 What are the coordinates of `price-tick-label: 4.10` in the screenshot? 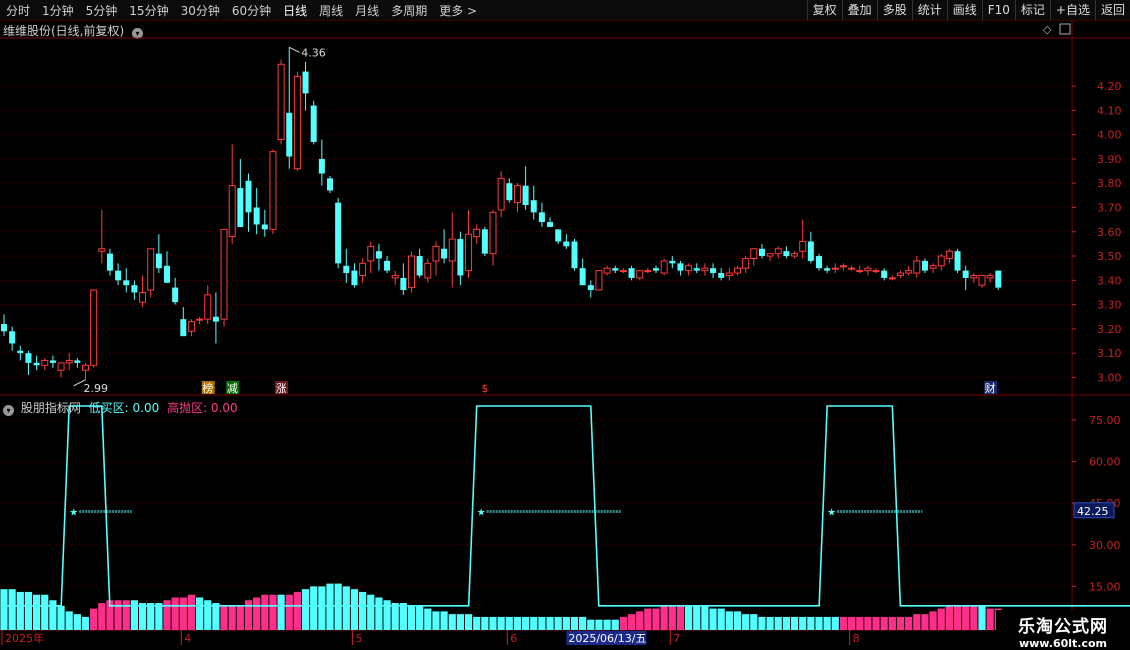 It's located at (1109, 110).